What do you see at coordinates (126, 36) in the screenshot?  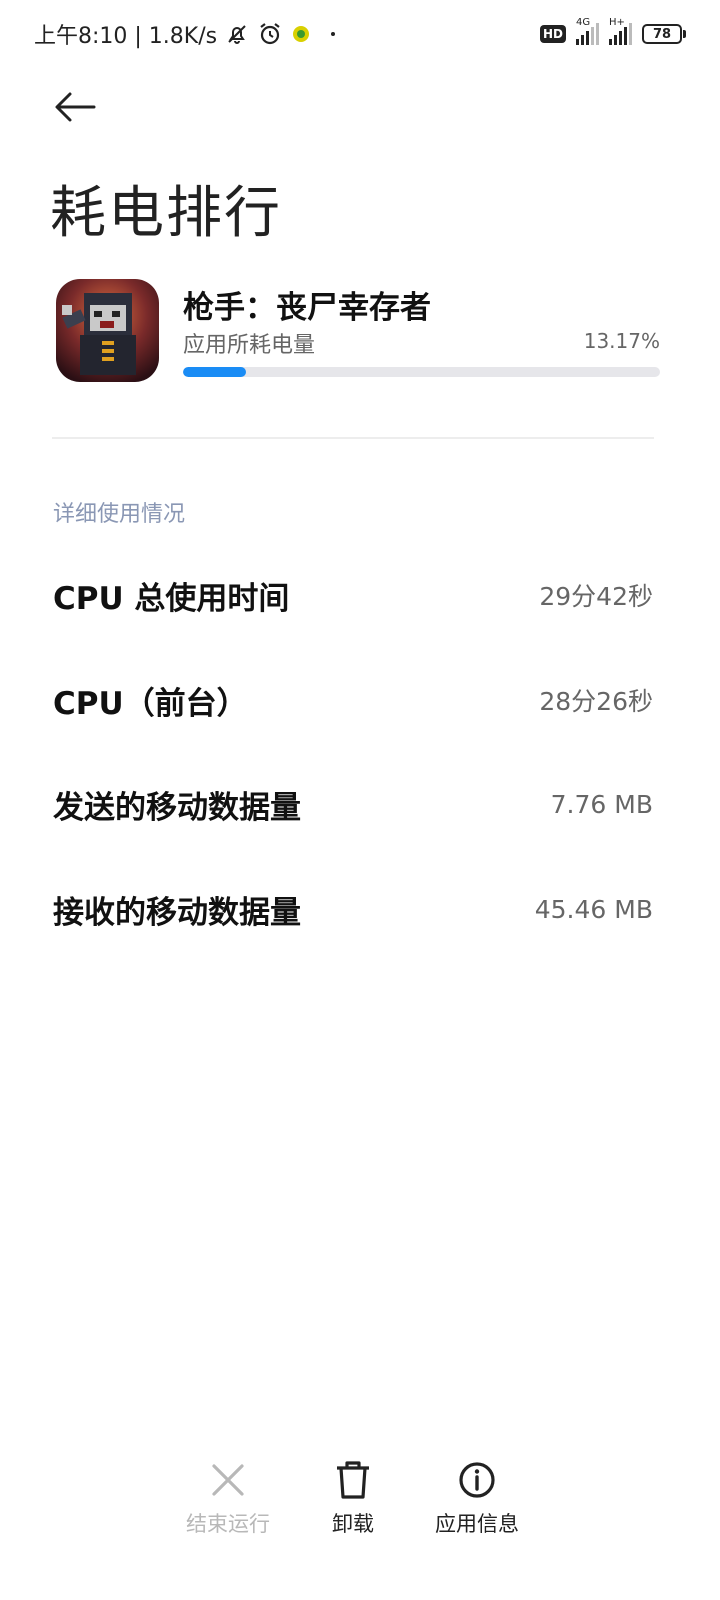 I see `status-time-speed: 上午8:10 | 1.8K/s` at bounding box center [126, 36].